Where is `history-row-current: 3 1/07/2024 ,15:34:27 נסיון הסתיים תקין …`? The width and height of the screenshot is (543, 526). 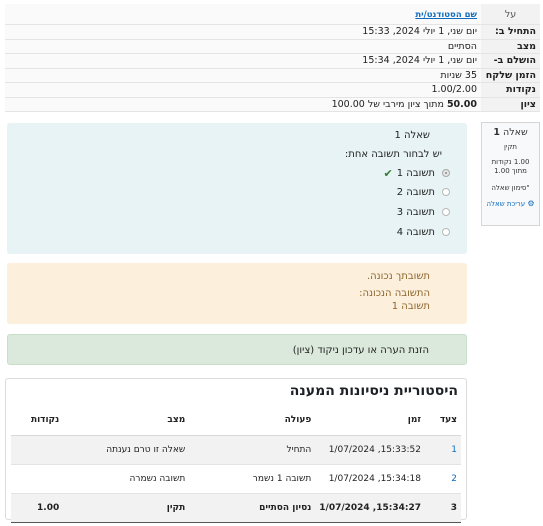 history-row-current: 3 1/07/2024 ,15:34:27 נסיון הסתיים תקין … is located at coordinates (236, 508).